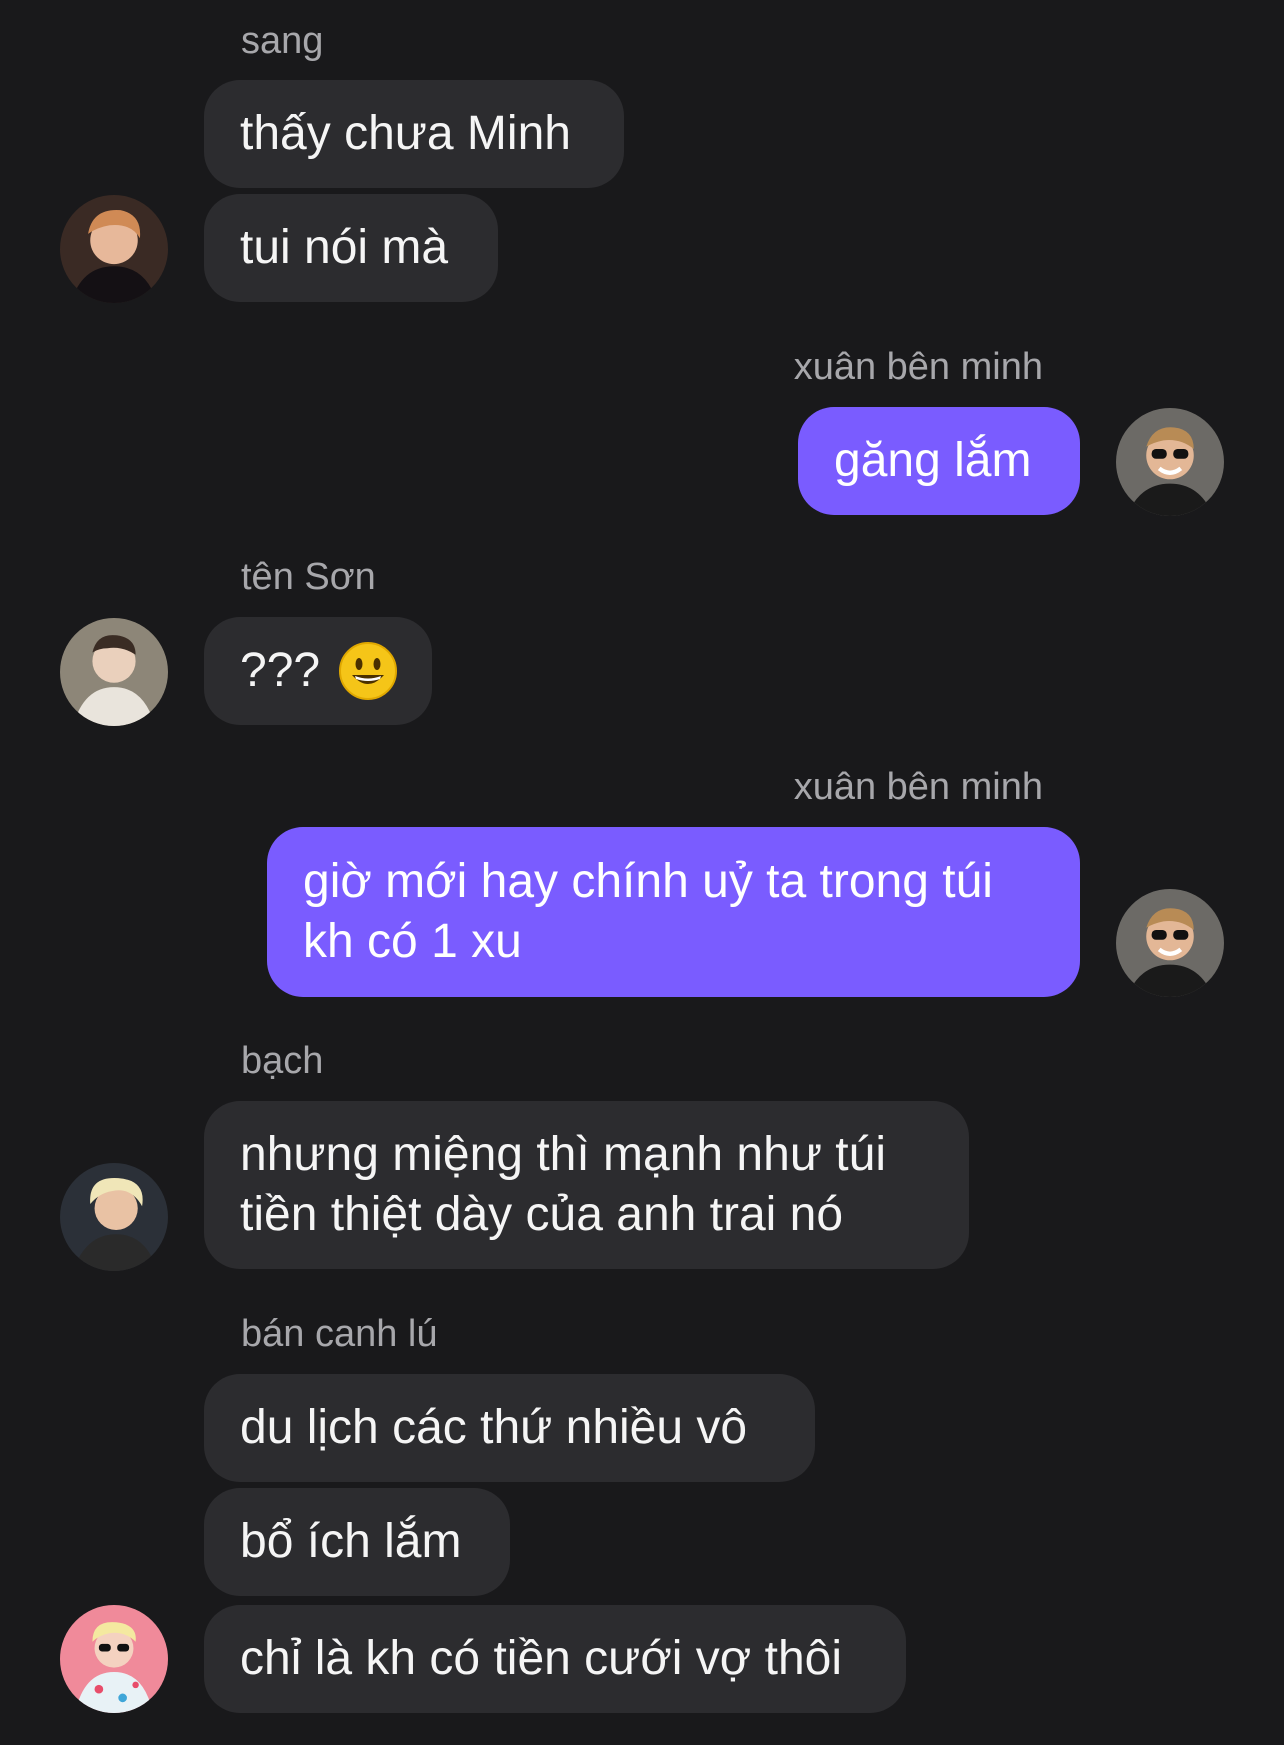 The height and width of the screenshot is (1745, 1284). What do you see at coordinates (933, 460) in the screenshot?
I see `message-text: găng lắm` at bounding box center [933, 460].